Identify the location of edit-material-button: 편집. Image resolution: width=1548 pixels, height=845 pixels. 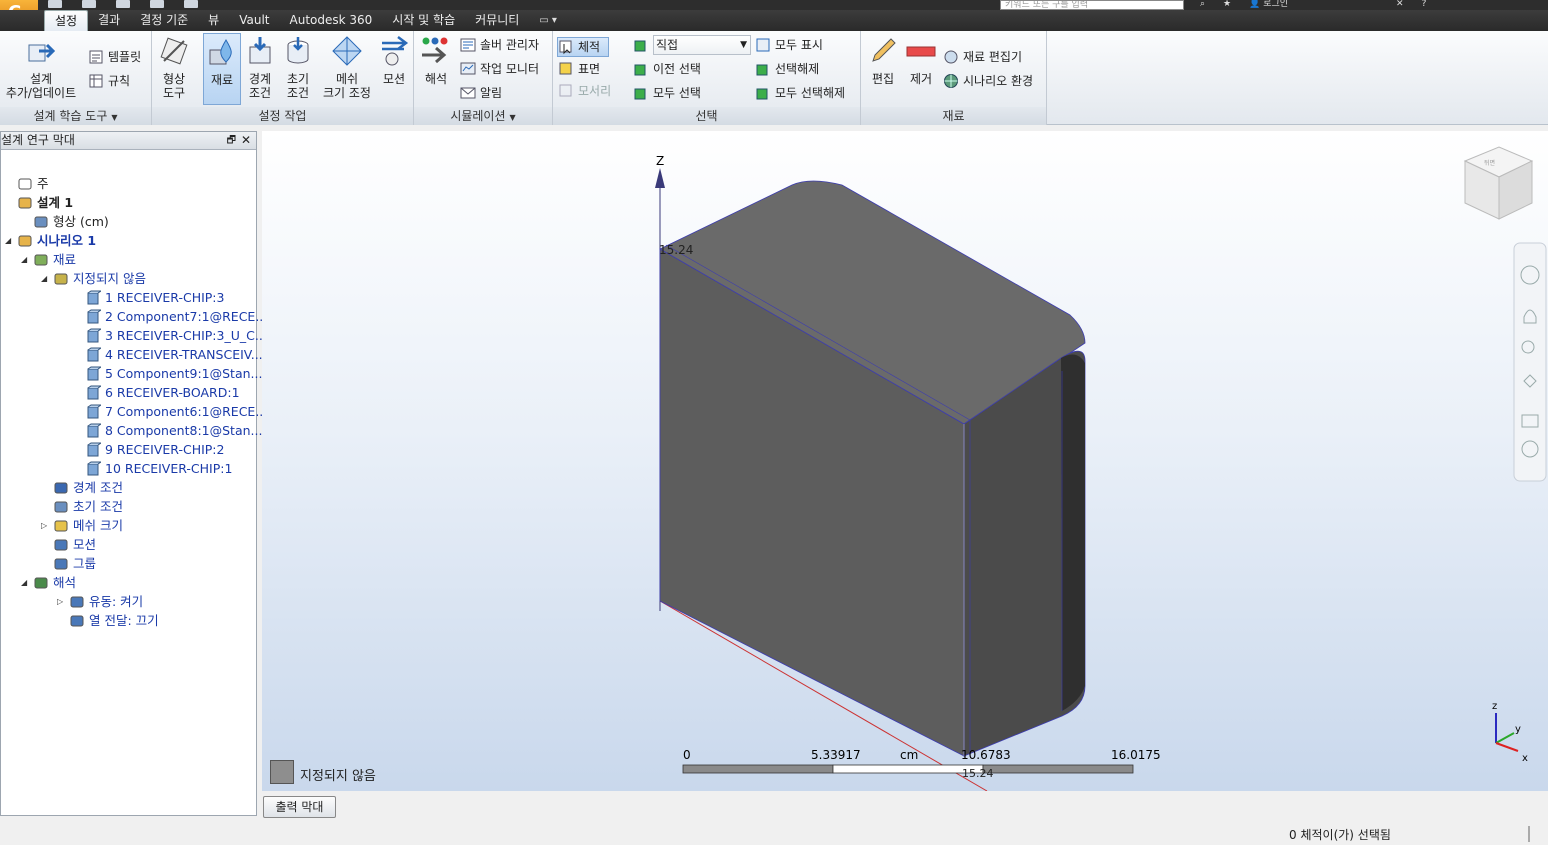
(883, 59).